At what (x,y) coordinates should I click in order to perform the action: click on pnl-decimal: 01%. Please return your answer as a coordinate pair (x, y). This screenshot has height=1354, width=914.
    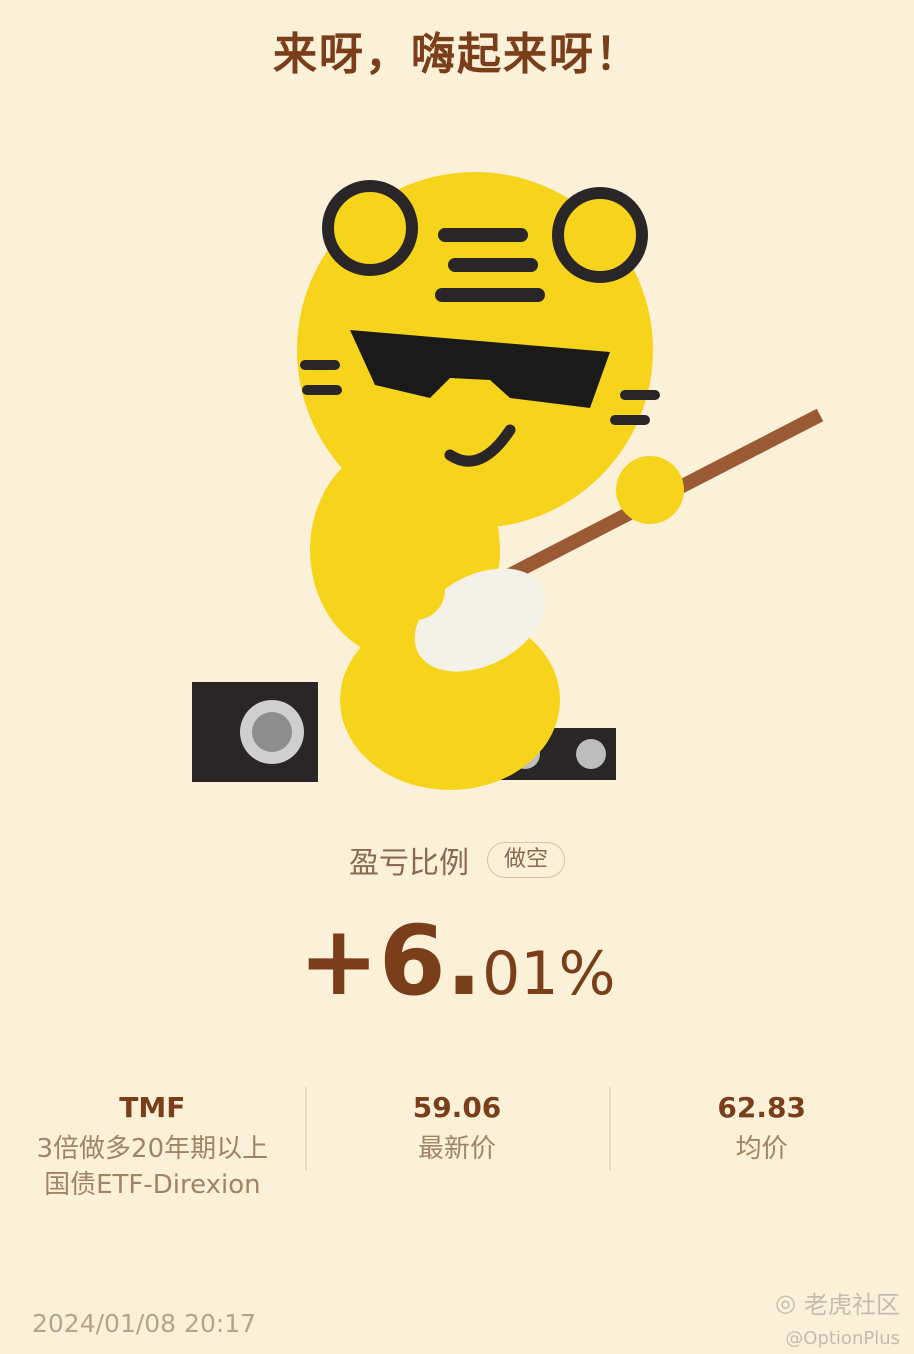
    Looking at the image, I should click on (549, 974).